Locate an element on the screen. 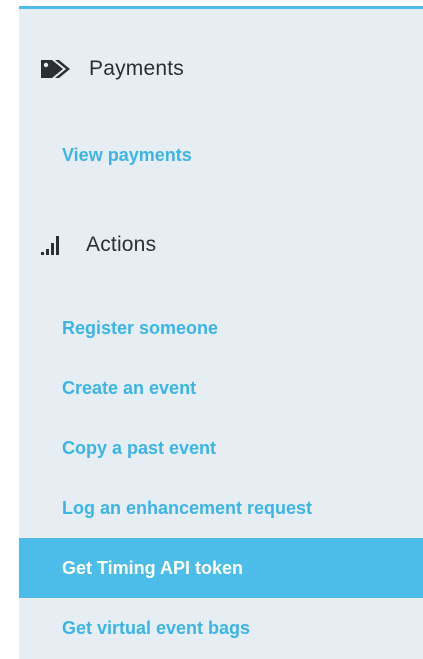  sidebar-item-label: Get virtual event bags is located at coordinates (156, 627).